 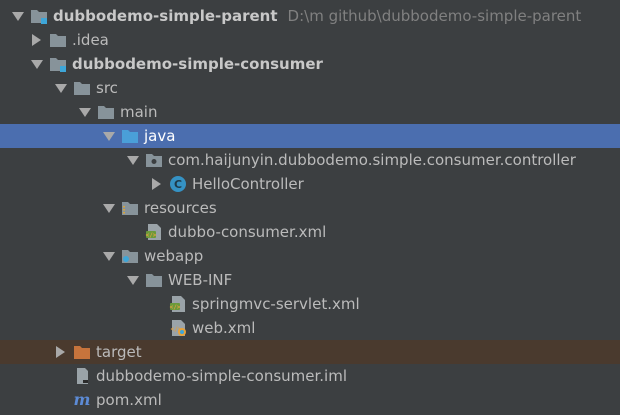 What do you see at coordinates (222, 376) in the screenshot?
I see `tree-label-iml: dubbodemo-simple-consumer.iml` at bounding box center [222, 376].